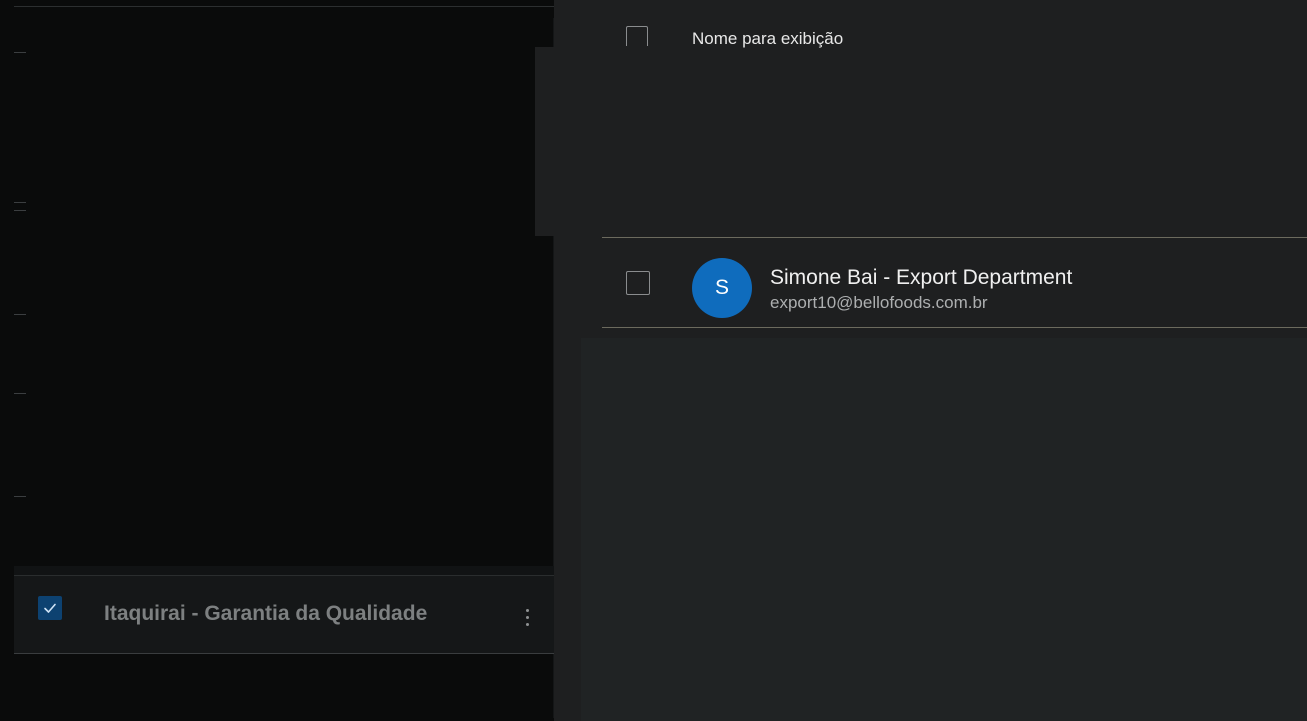 This screenshot has height=721, width=1307. I want to click on row-checkbox, so click(50, 608).